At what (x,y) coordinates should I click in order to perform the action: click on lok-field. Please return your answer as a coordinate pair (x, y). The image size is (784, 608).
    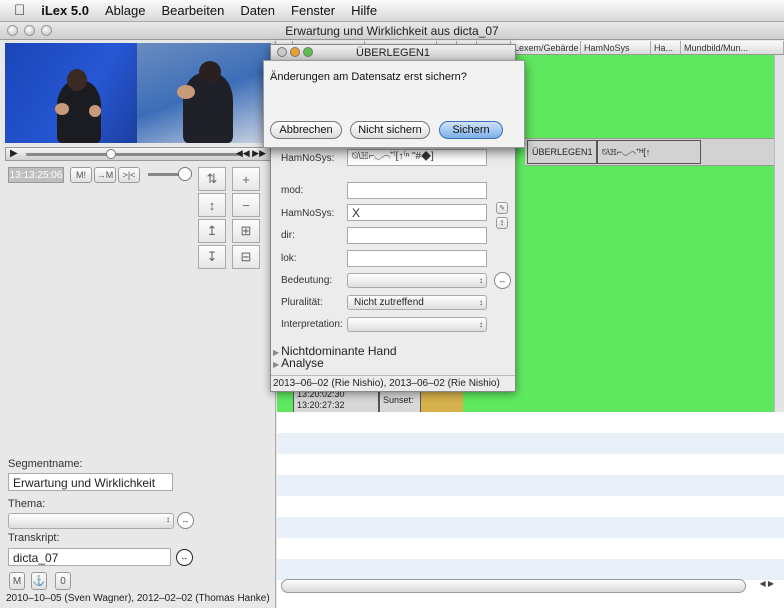
    Looking at the image, I should click on (417, 258).